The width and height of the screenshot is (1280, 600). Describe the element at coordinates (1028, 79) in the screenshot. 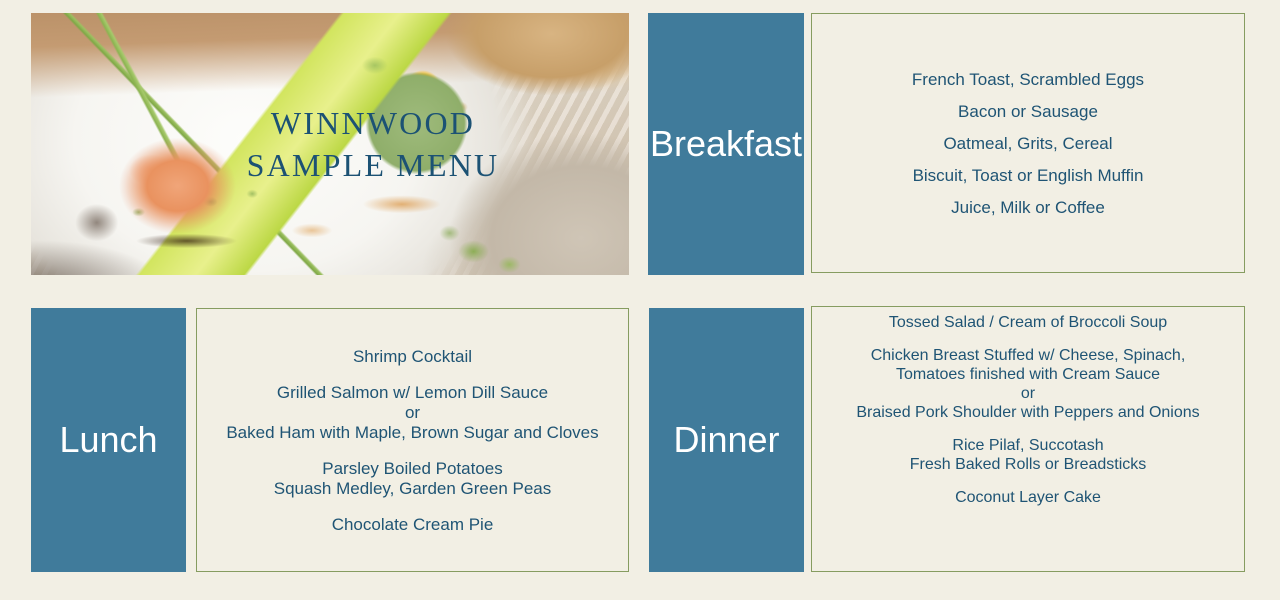

I see `menu-item-line: French Toast, Scrambled Eggs` at that location.